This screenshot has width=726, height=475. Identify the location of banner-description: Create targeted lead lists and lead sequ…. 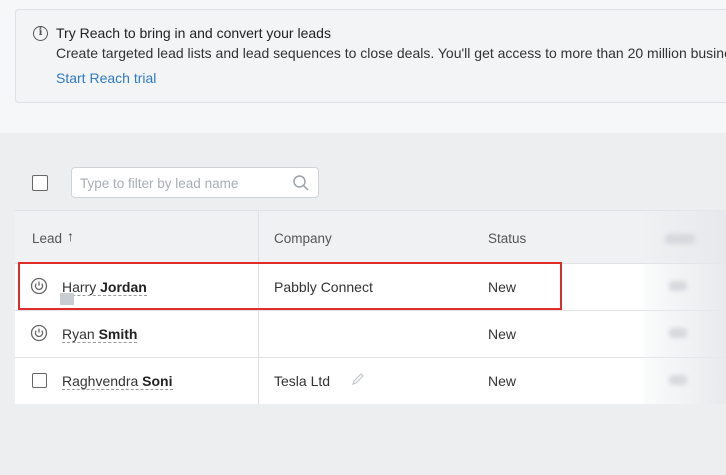
(391, 53).